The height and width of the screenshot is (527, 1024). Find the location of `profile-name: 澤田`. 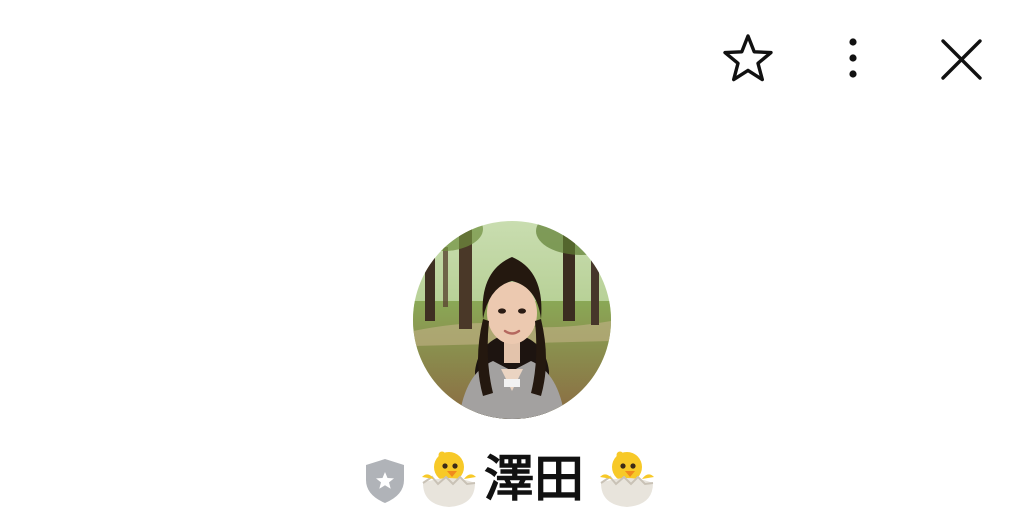

profile-name: 澤田 is located at coordinates (534, 479).